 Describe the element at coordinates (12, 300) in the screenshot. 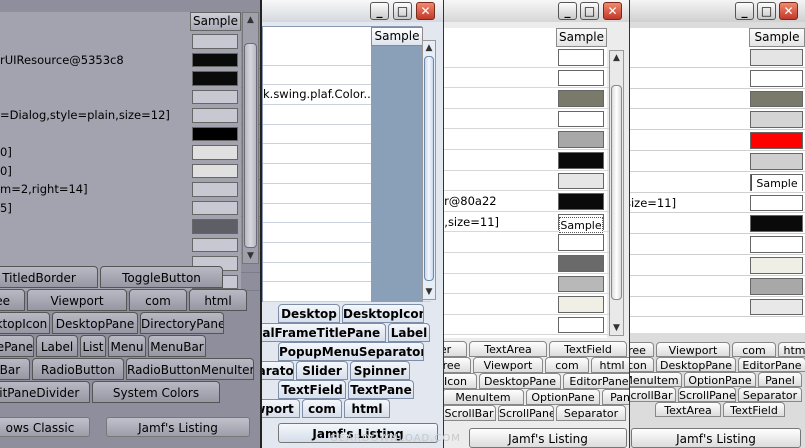

I see `tab-item: Tree` at that location.